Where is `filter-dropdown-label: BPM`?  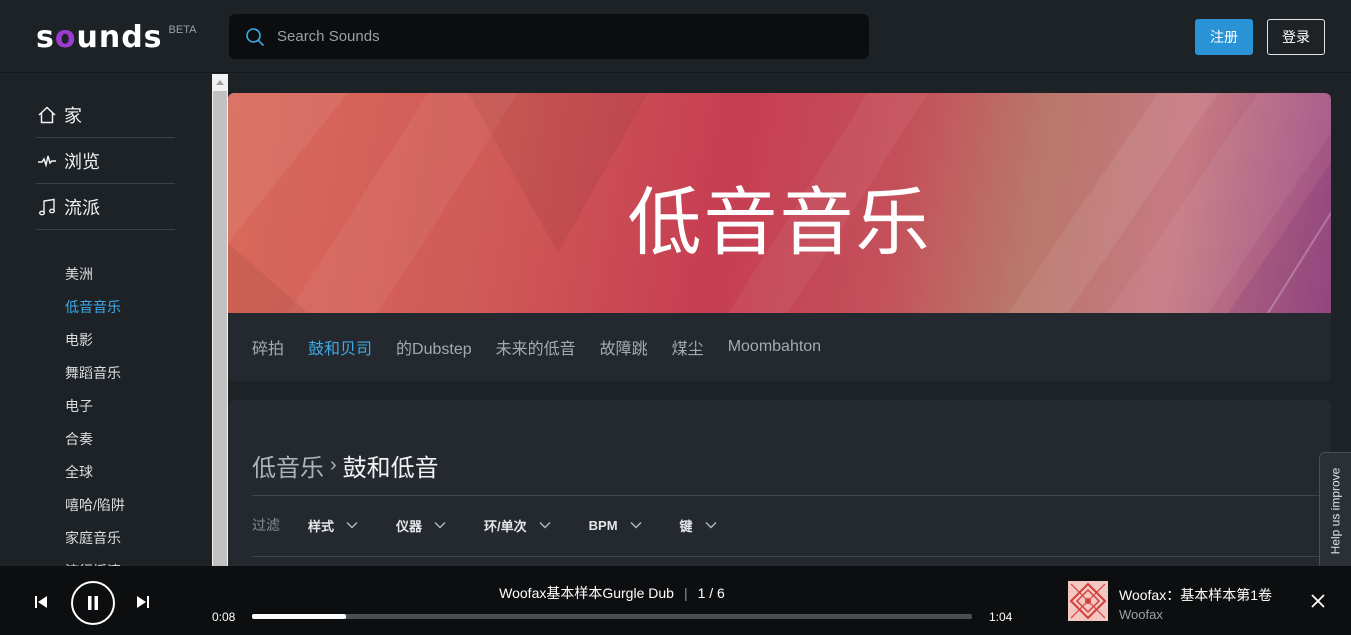 filter-dropdown-label: BPM is located at coordinates (603, 525).